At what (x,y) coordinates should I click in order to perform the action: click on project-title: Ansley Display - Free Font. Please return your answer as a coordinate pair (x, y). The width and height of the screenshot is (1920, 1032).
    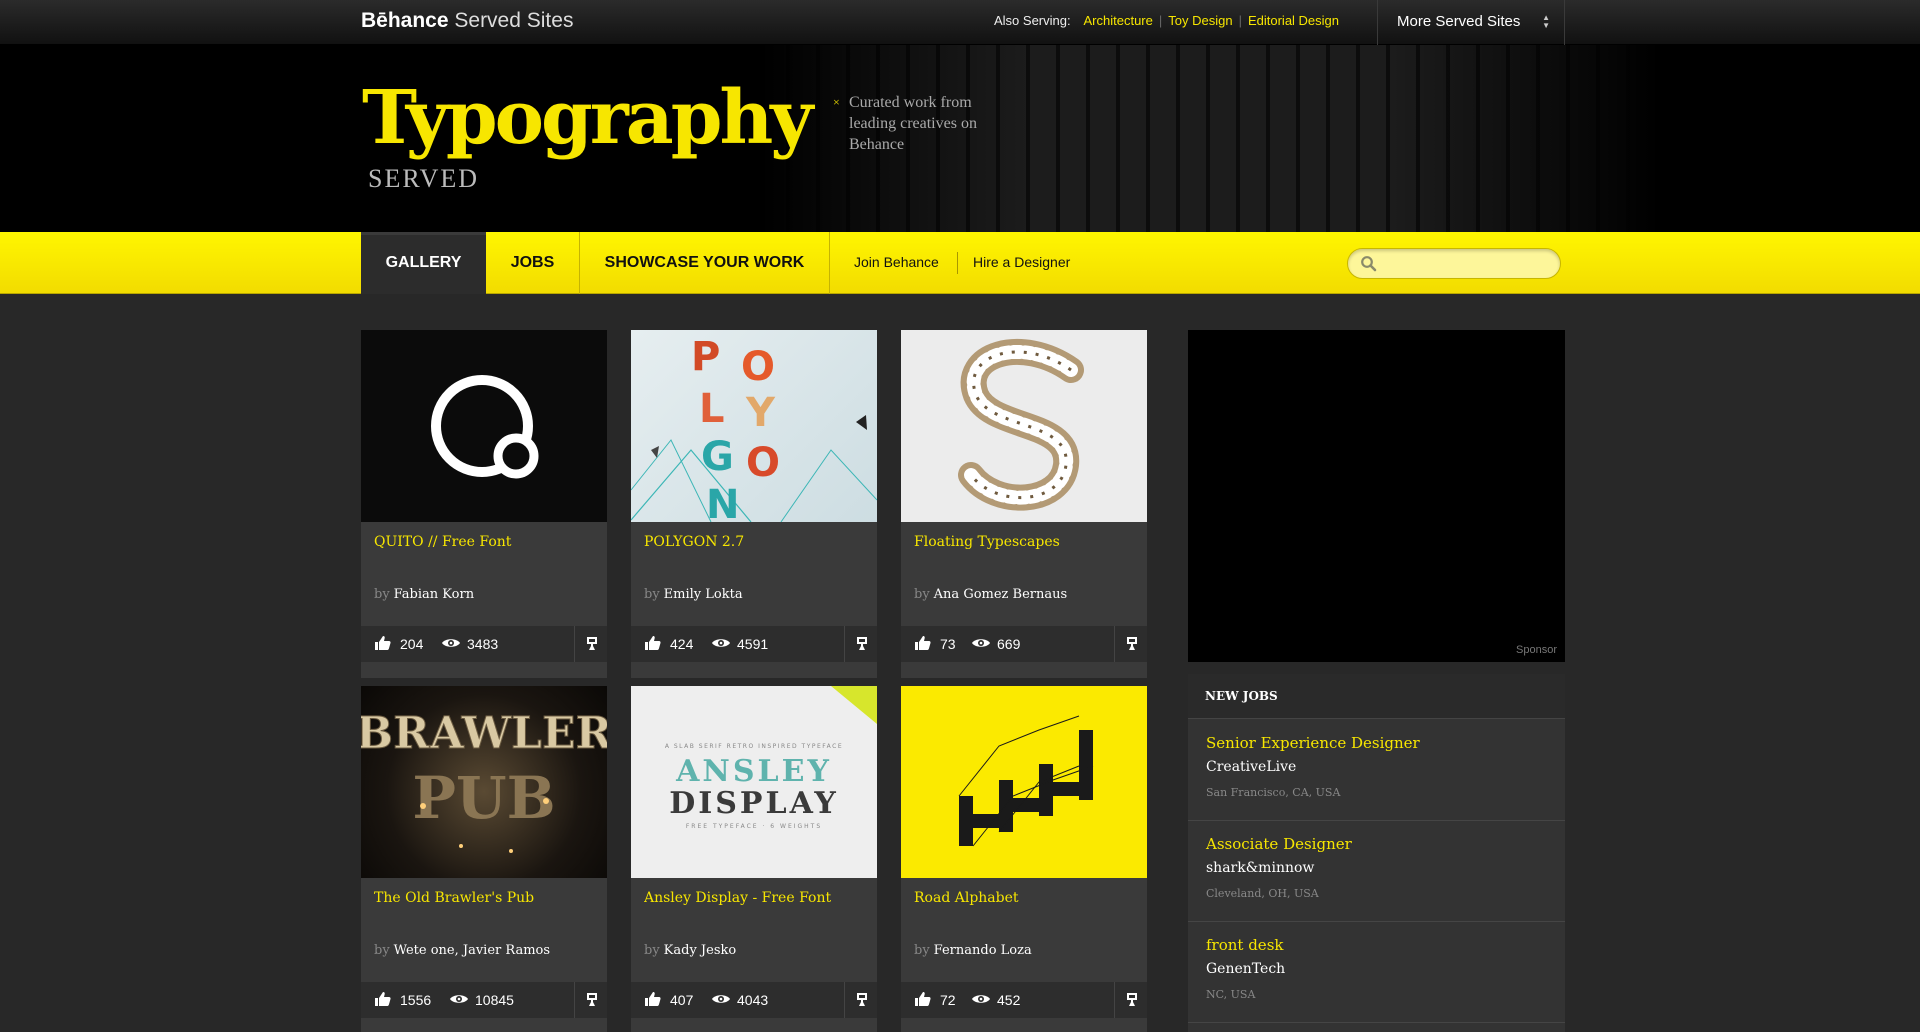
    Looking at the image, I should click on (756, 898).